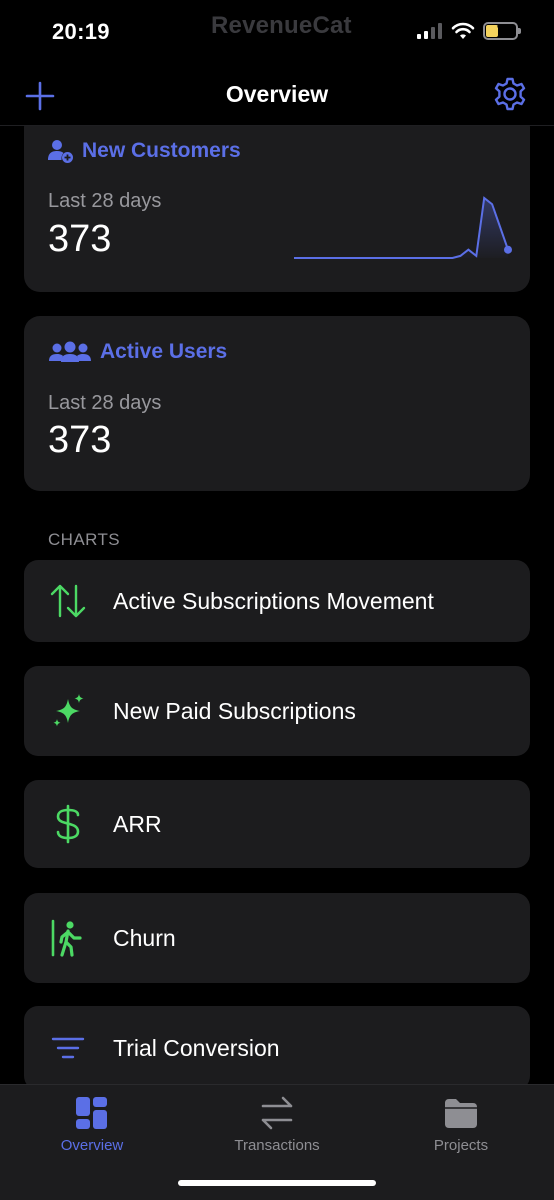  What do you see at coordinates (281, 25) in the screenshot?
I see `brand-watermark: RevenueCat` at bounding box center [281, 25].